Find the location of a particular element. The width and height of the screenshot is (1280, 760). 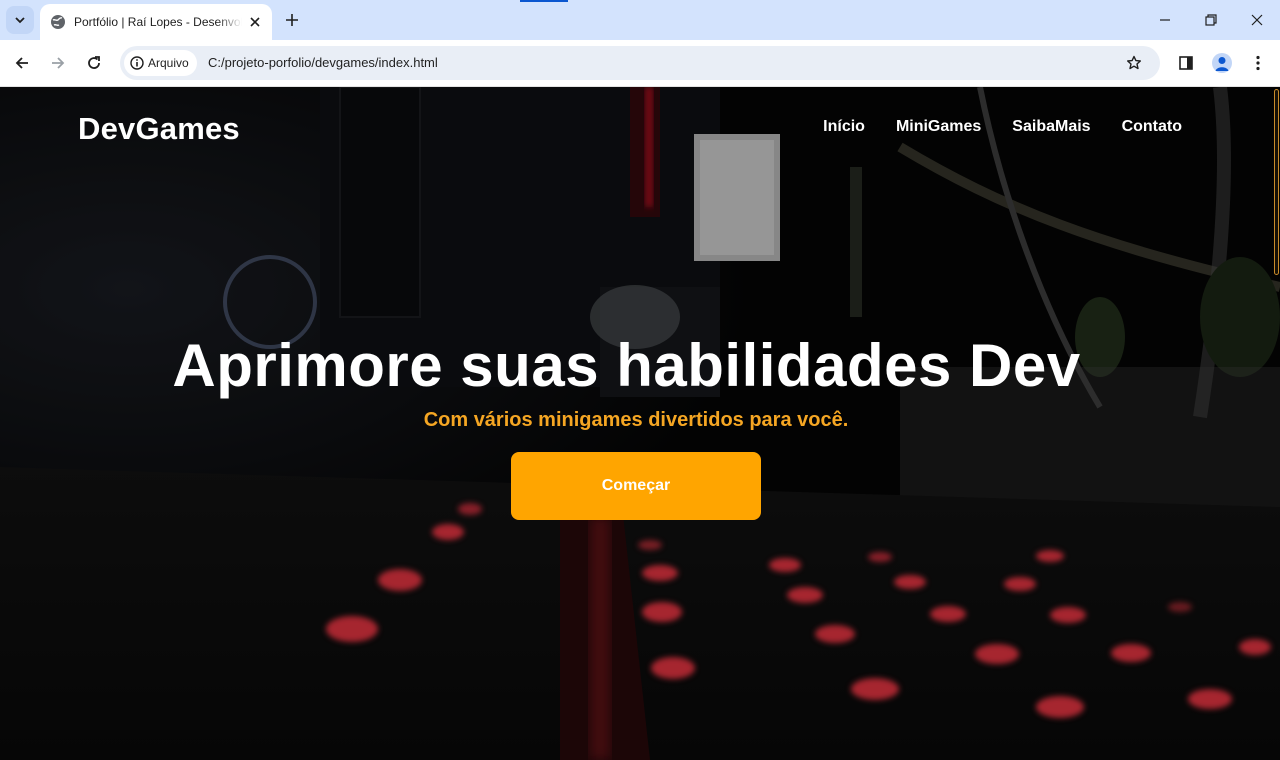

chevron-down-icon is located at coordinates (20, 20).